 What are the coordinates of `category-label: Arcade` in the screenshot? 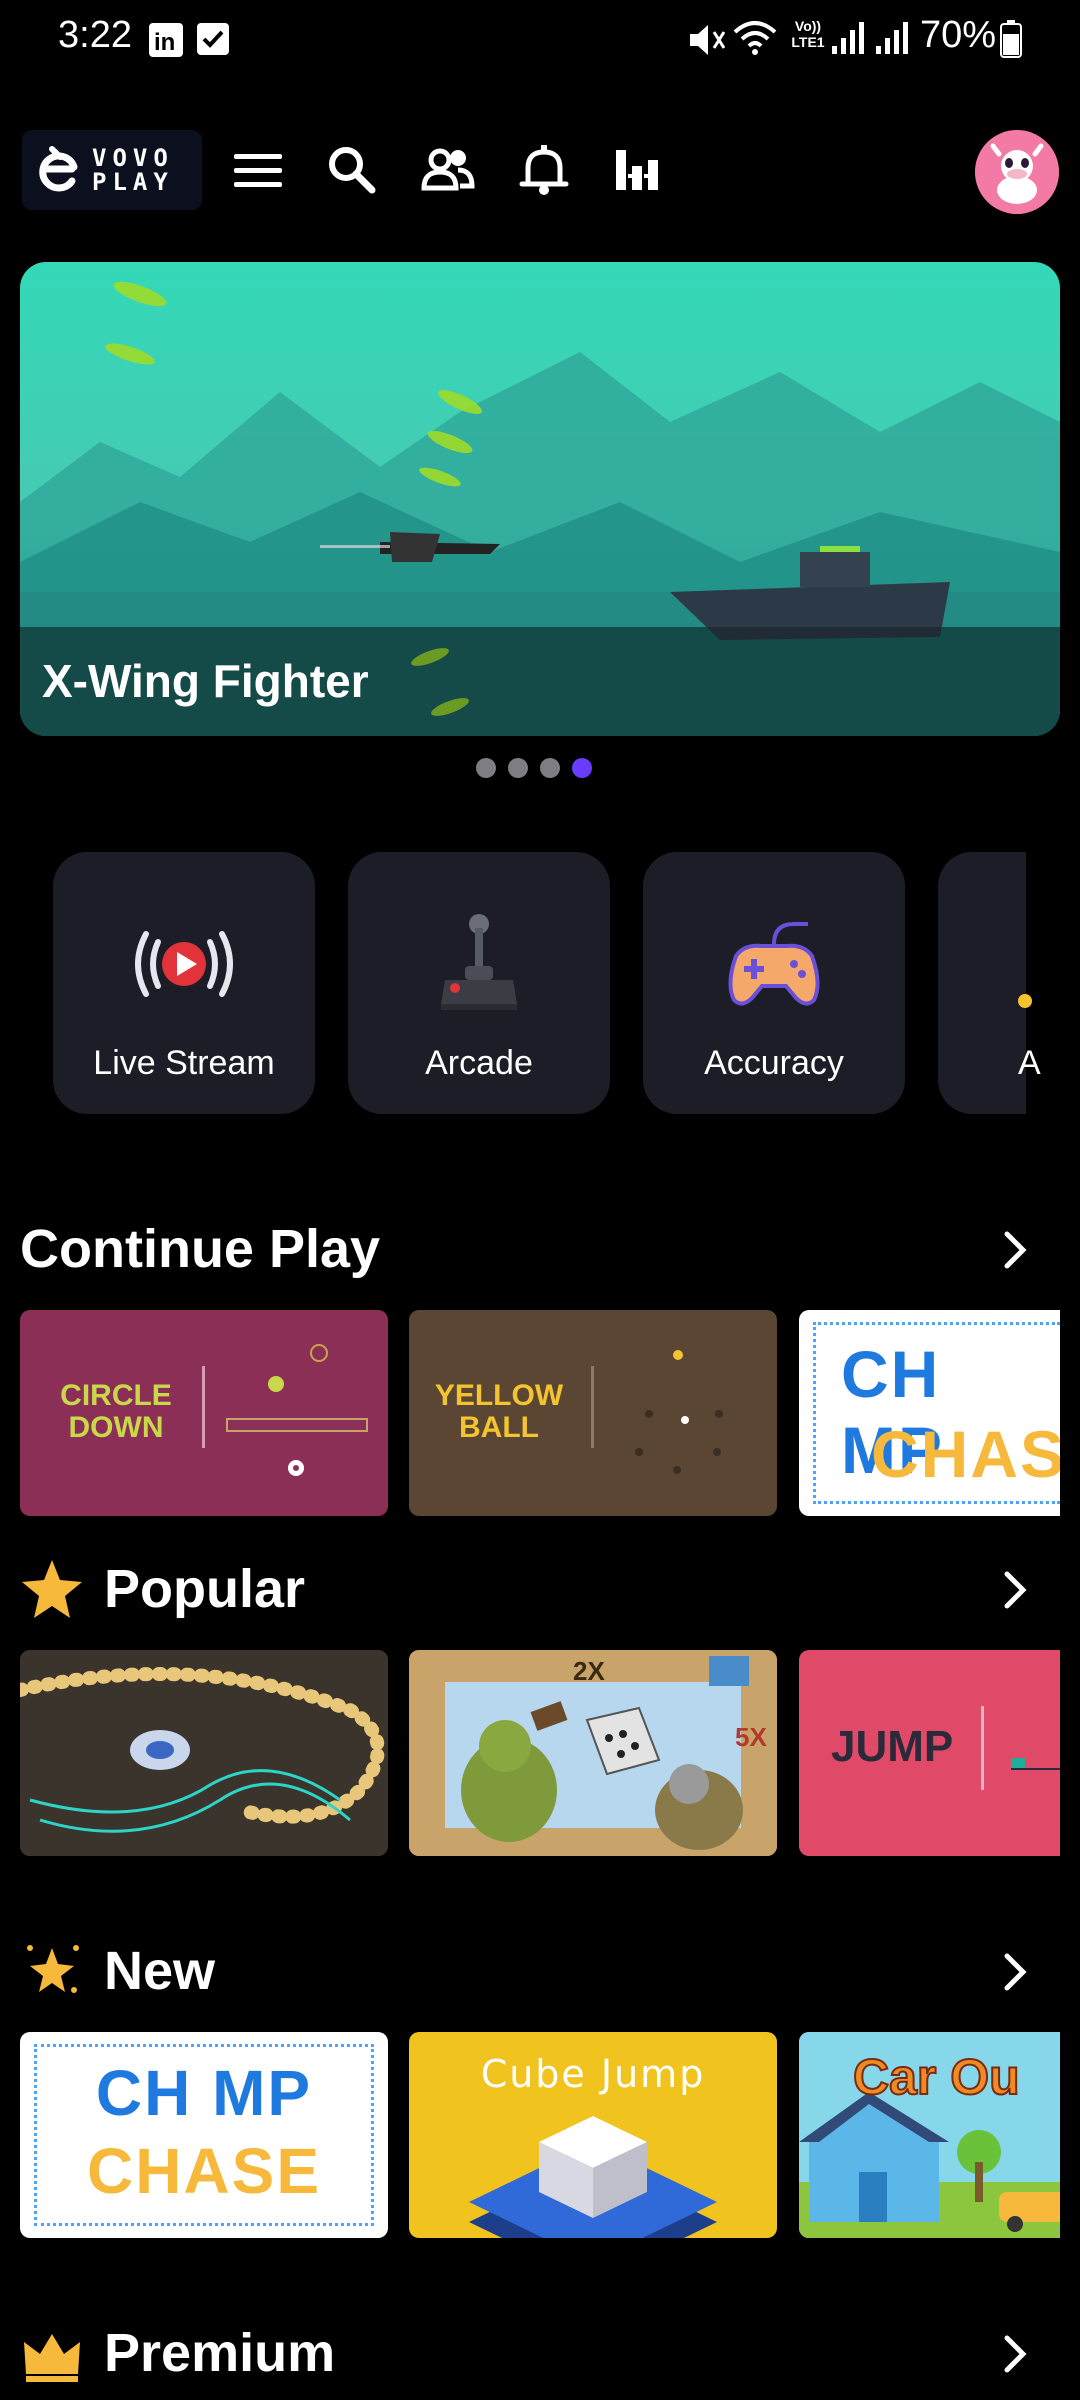 It's located at (479, 1063).